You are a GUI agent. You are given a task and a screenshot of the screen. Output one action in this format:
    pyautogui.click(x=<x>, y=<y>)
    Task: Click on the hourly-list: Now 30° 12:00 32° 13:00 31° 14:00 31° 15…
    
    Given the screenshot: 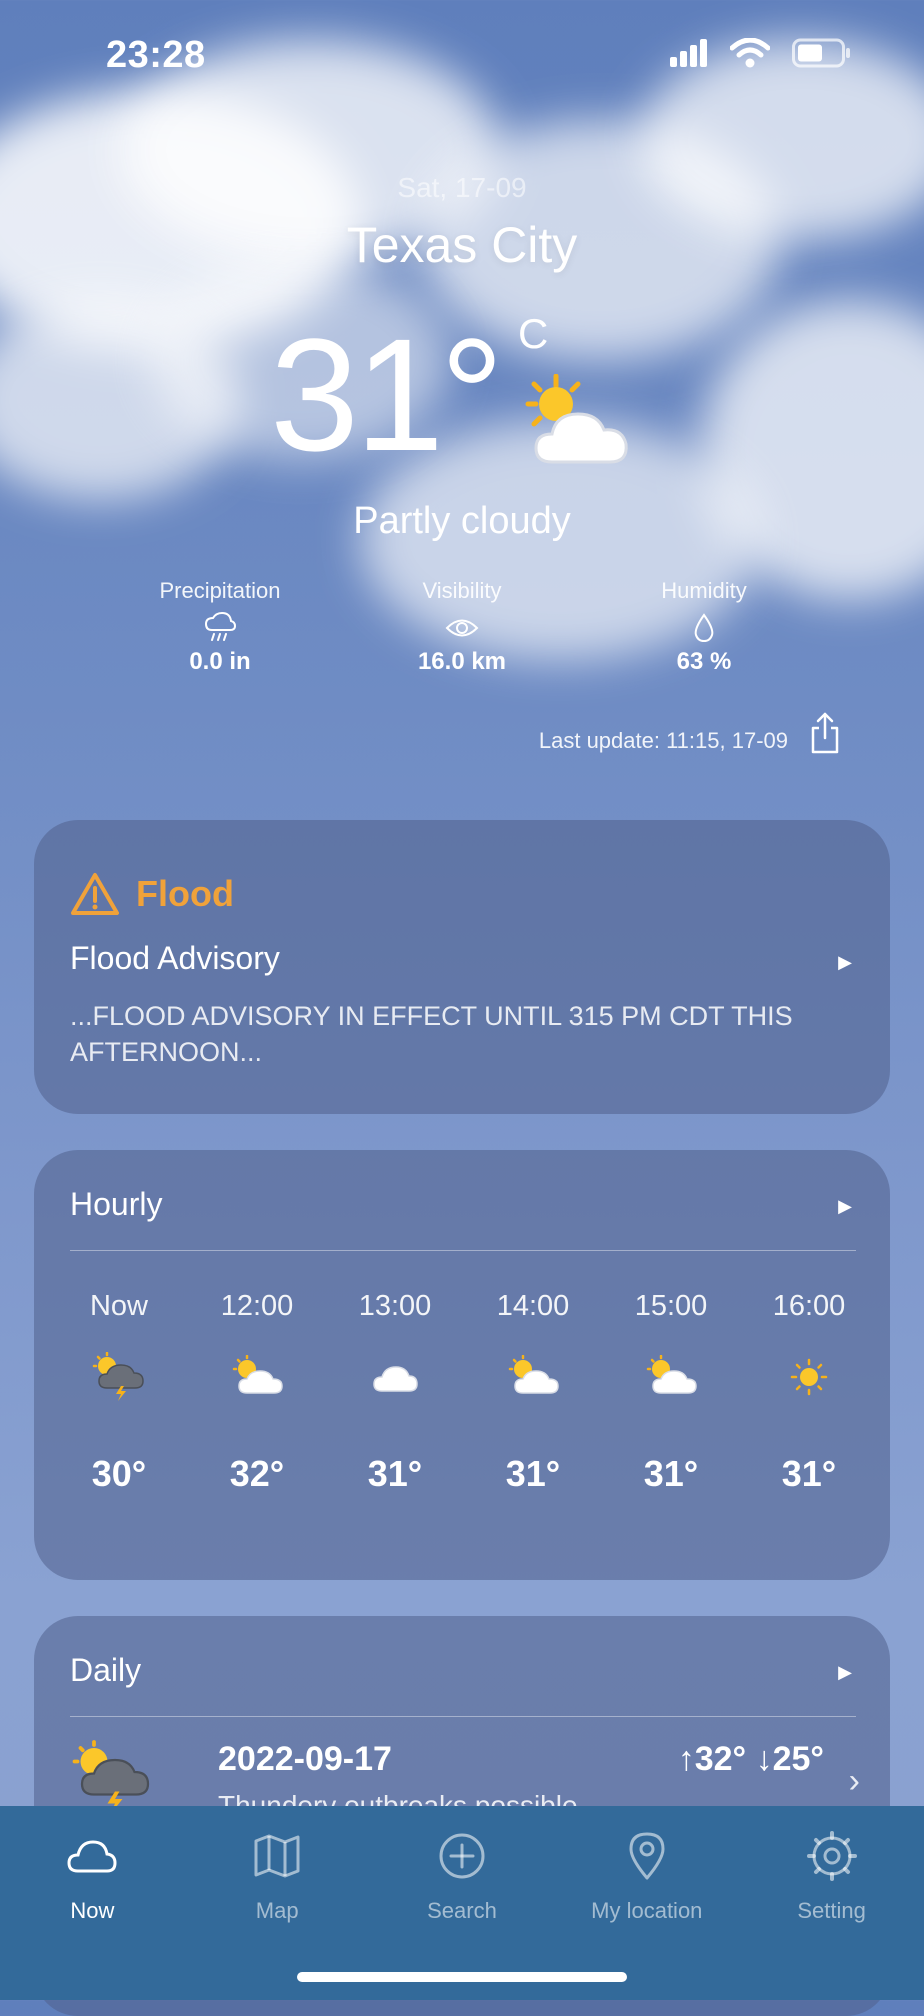 What is the action you would take?
    pyautogui.click(x=464, y=1392)
    